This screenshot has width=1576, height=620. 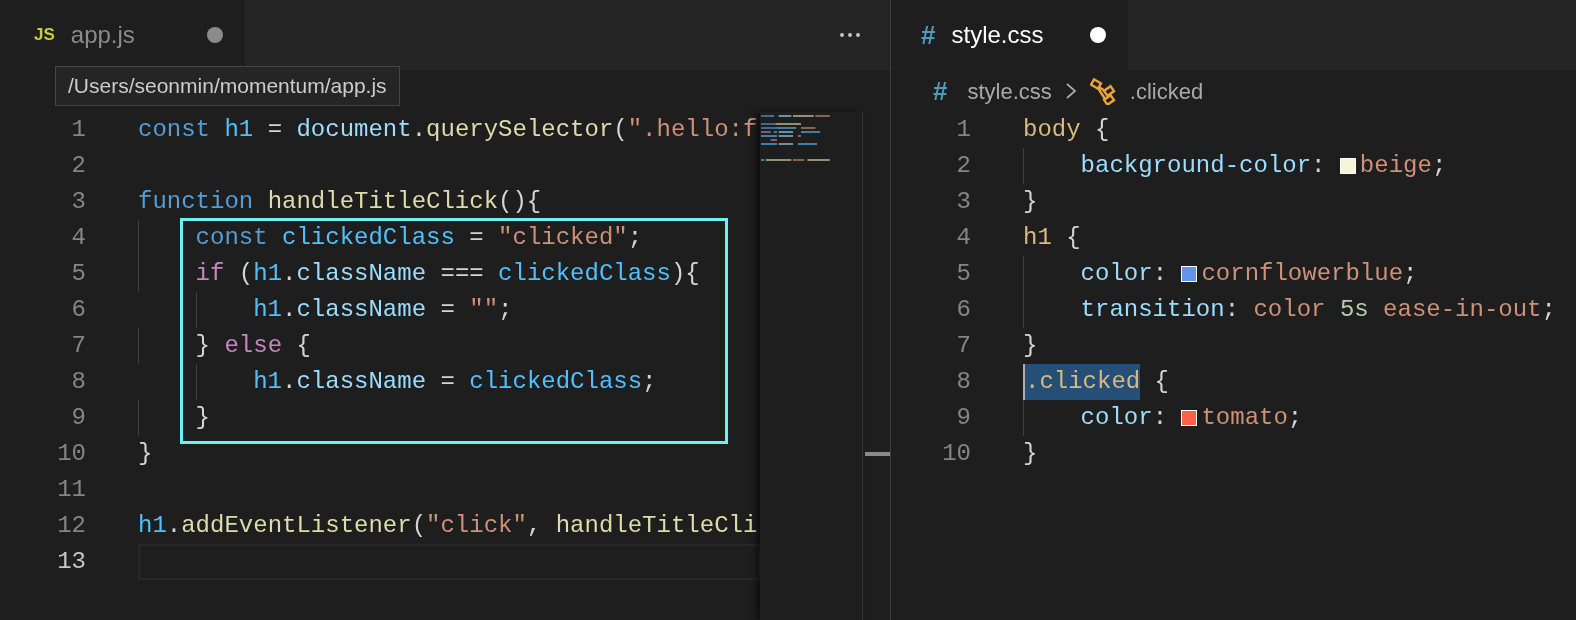 I want to click on code-line: if (h1.className === clickedClass){, so click(x=447, y=274).